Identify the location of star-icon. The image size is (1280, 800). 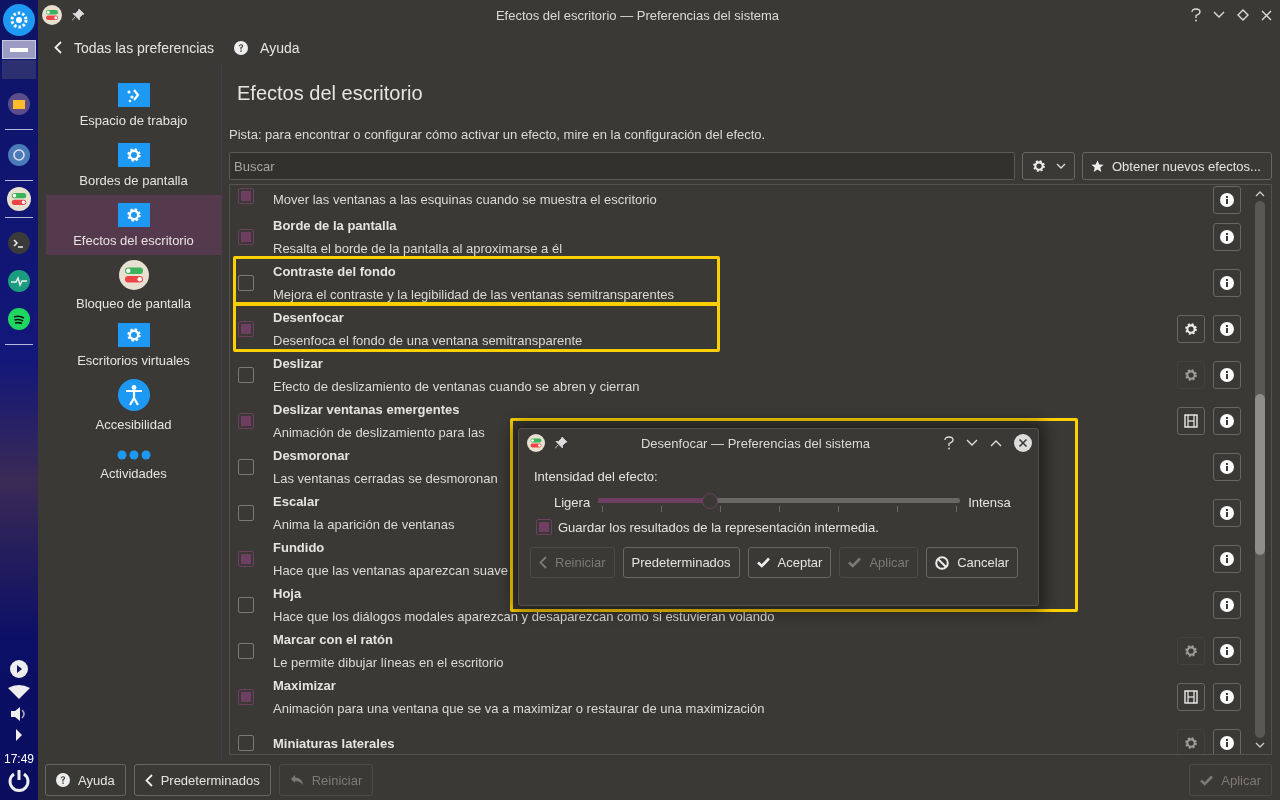
(1097, 166).